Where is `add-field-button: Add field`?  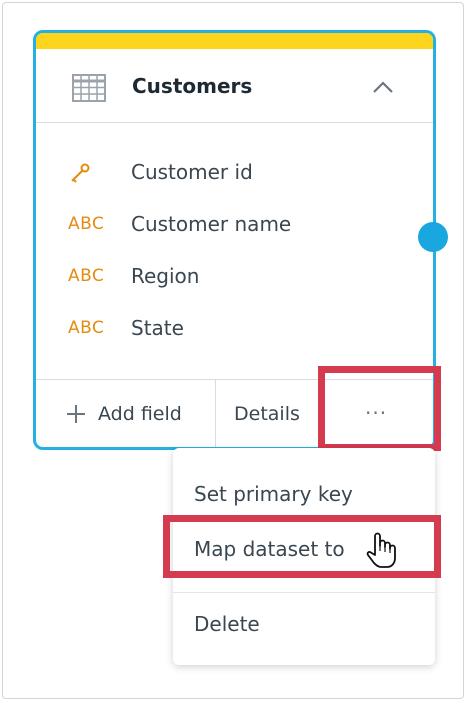 add-field-button: Add field is located at coordinates (126, 413).